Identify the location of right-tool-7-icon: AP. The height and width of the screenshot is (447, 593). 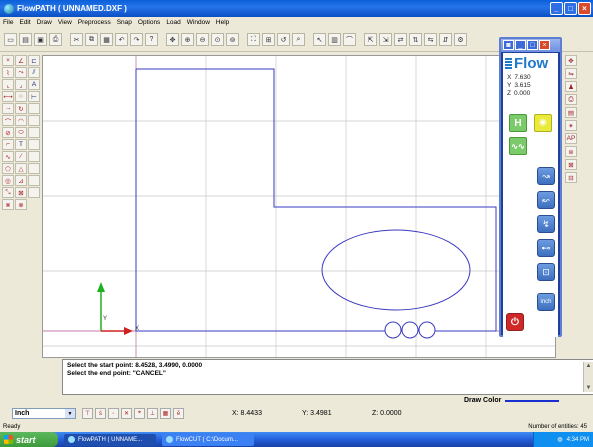
(571, 138).